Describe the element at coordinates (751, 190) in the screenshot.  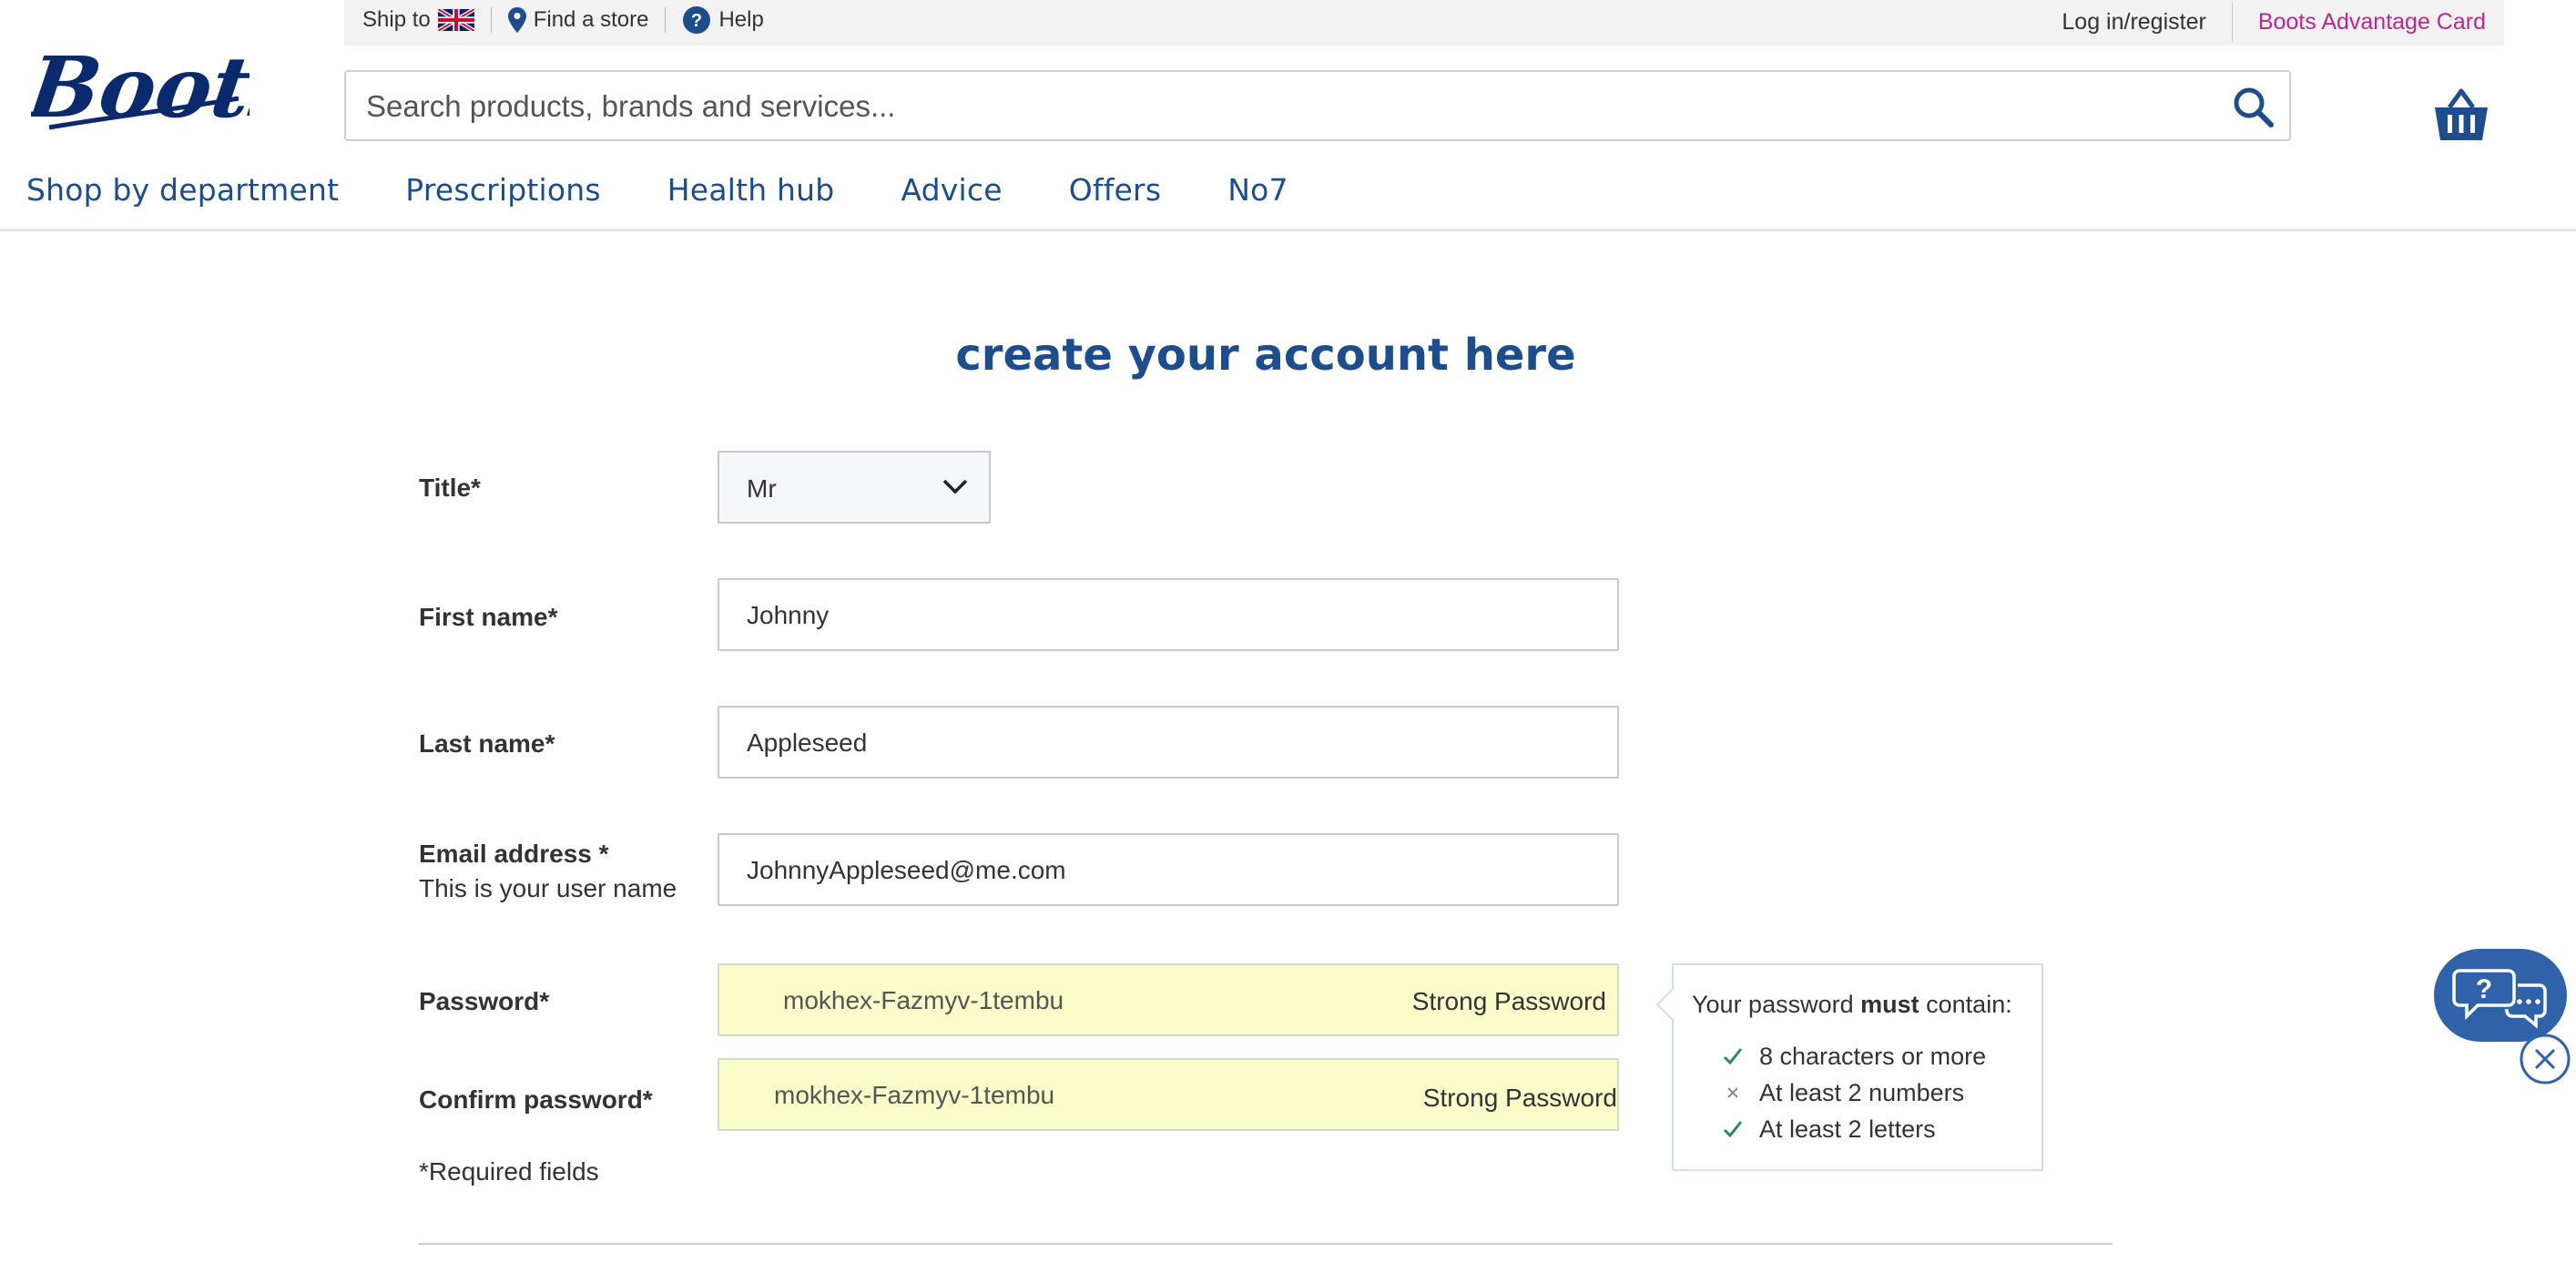
I see `nav-health-hub: Health hub` at that location.